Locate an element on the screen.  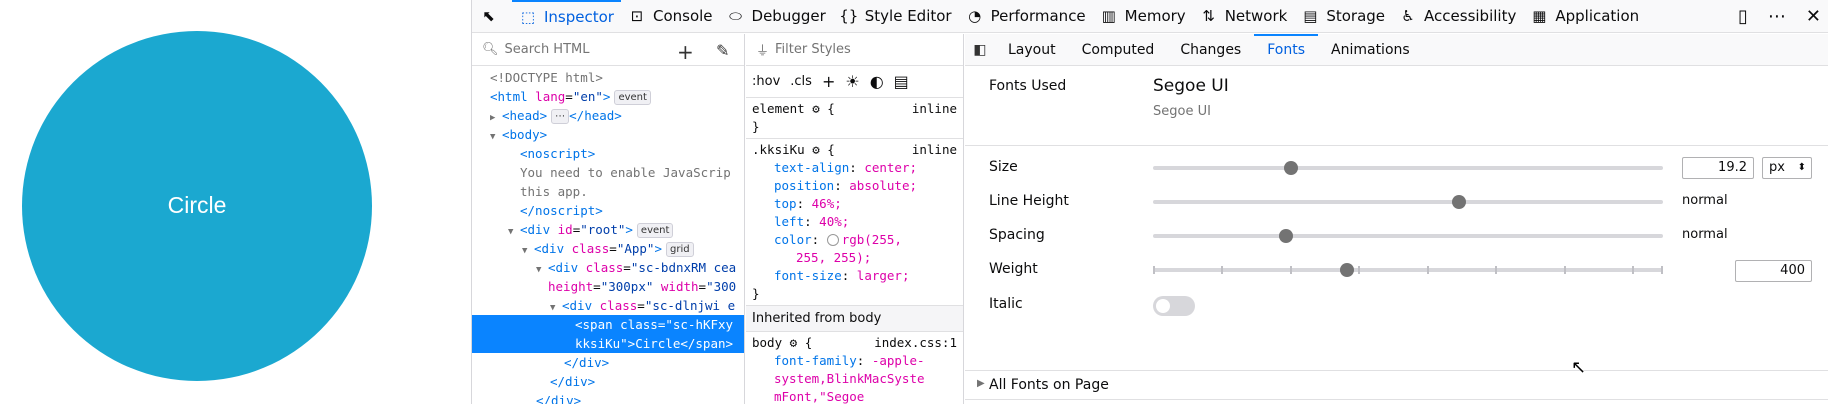
side-tab-fonts: Fonts is located at coordinates (1286, 50).